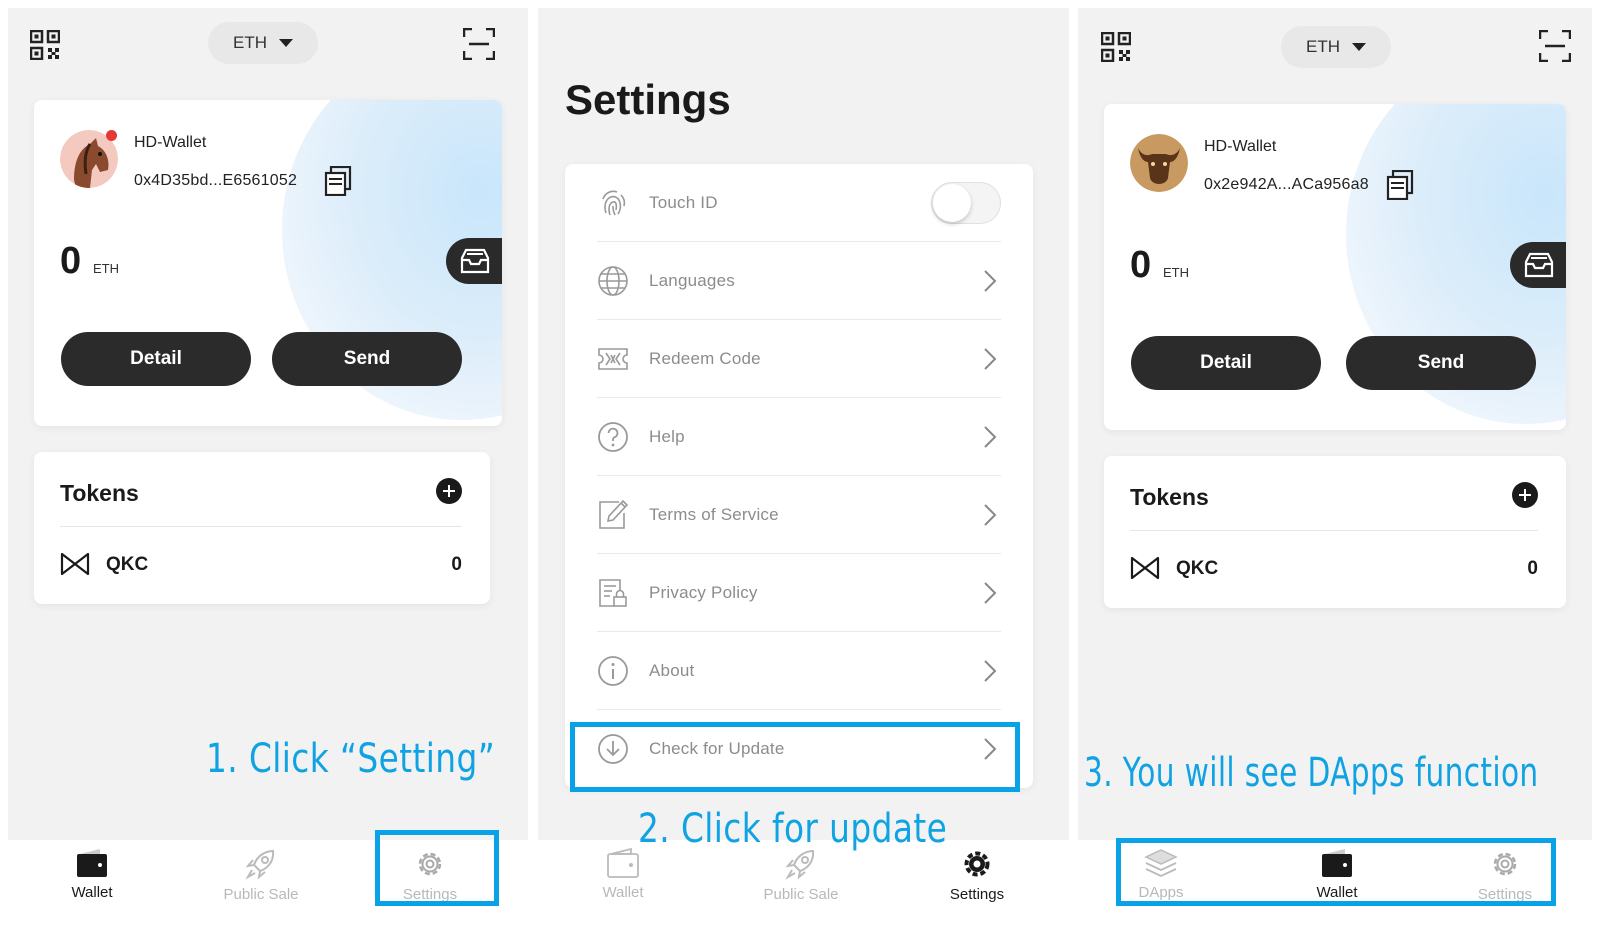 Image resolution: width=1600 pixels, height=950 pixels. I want to click on annotation-step-1: 1. Click “Setting”, so click(351, 759).